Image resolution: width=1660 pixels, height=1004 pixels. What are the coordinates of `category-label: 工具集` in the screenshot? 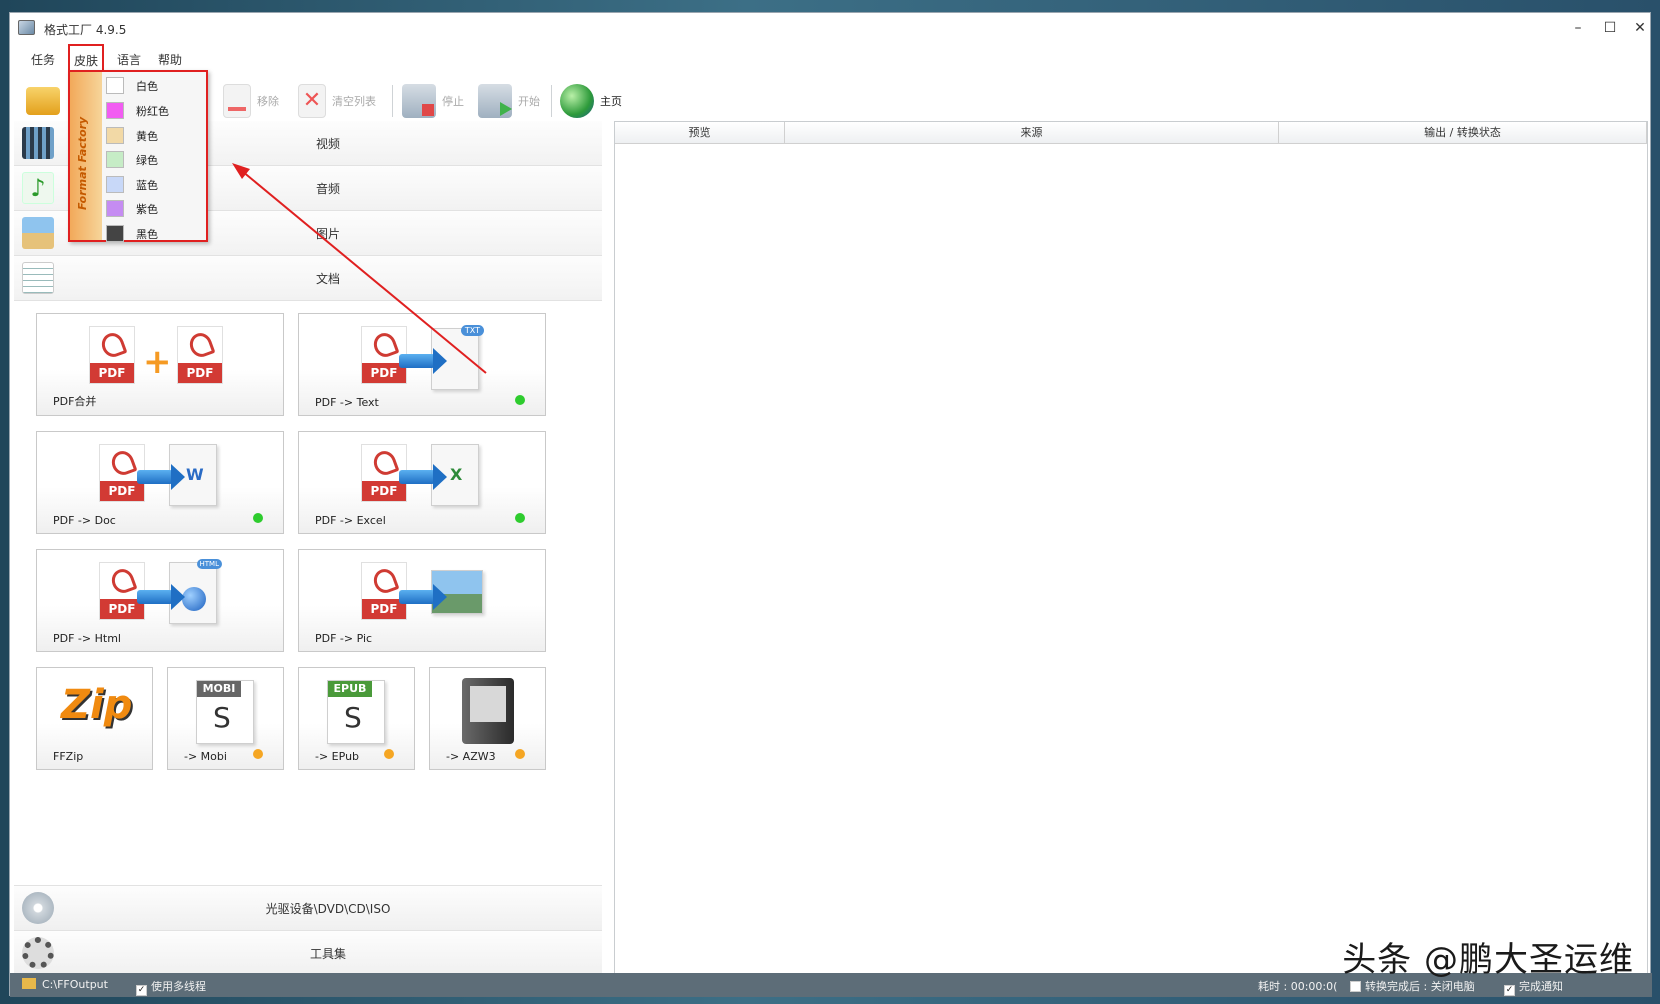 It's located at (327, 954).